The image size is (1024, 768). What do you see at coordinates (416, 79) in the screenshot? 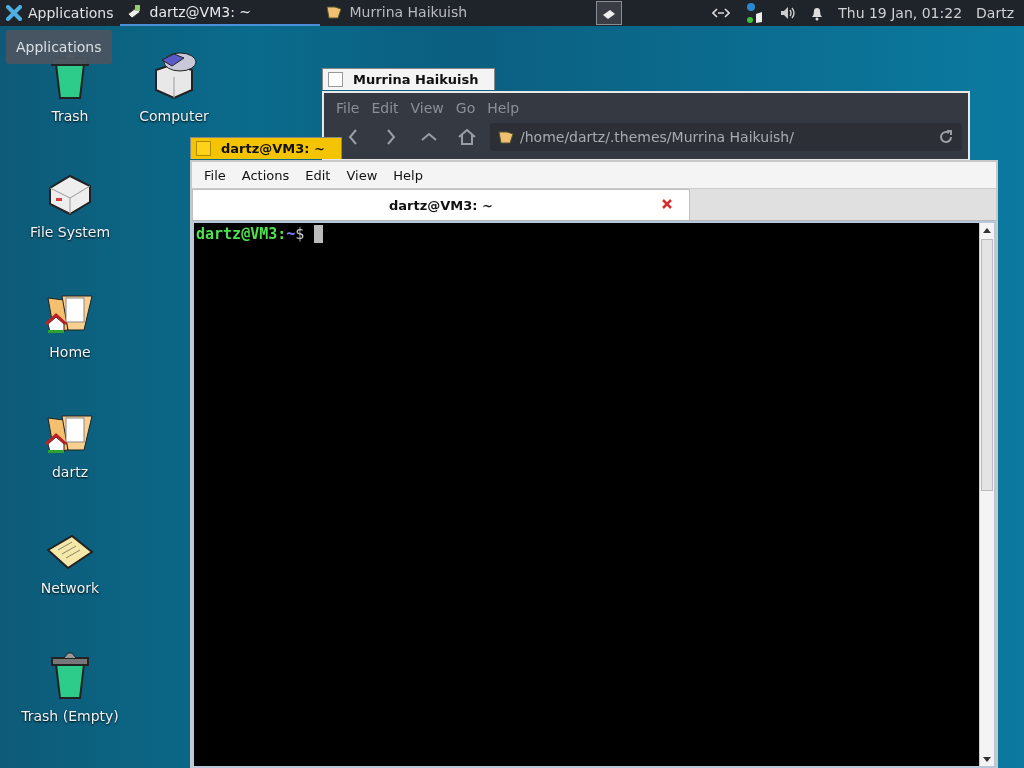
I see `window-title: Murrina Haikuish` at bounding box center [416, 79].